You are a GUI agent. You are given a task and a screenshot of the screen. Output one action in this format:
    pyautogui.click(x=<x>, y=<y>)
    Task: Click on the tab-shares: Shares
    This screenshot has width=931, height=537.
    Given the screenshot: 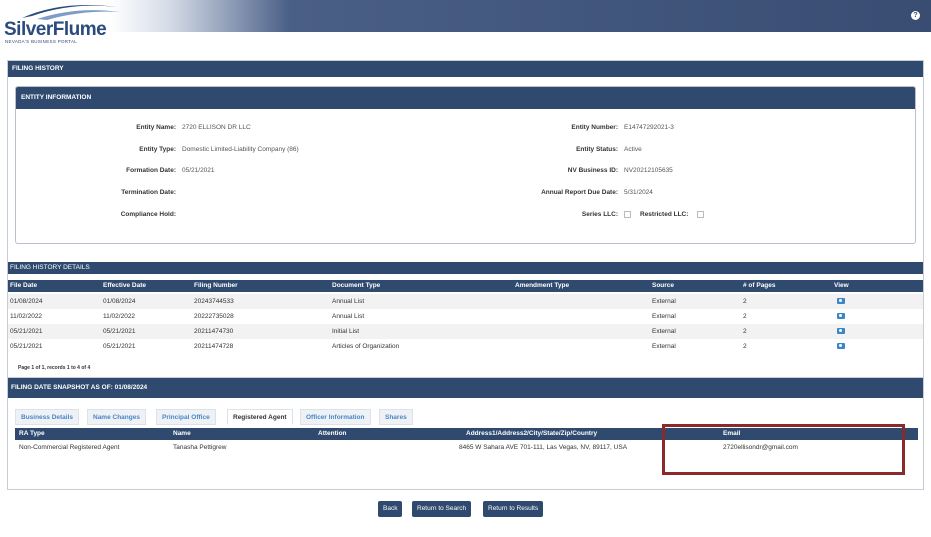 What is the action you would take?
    pyautogui.click(x=396, y=417)
    